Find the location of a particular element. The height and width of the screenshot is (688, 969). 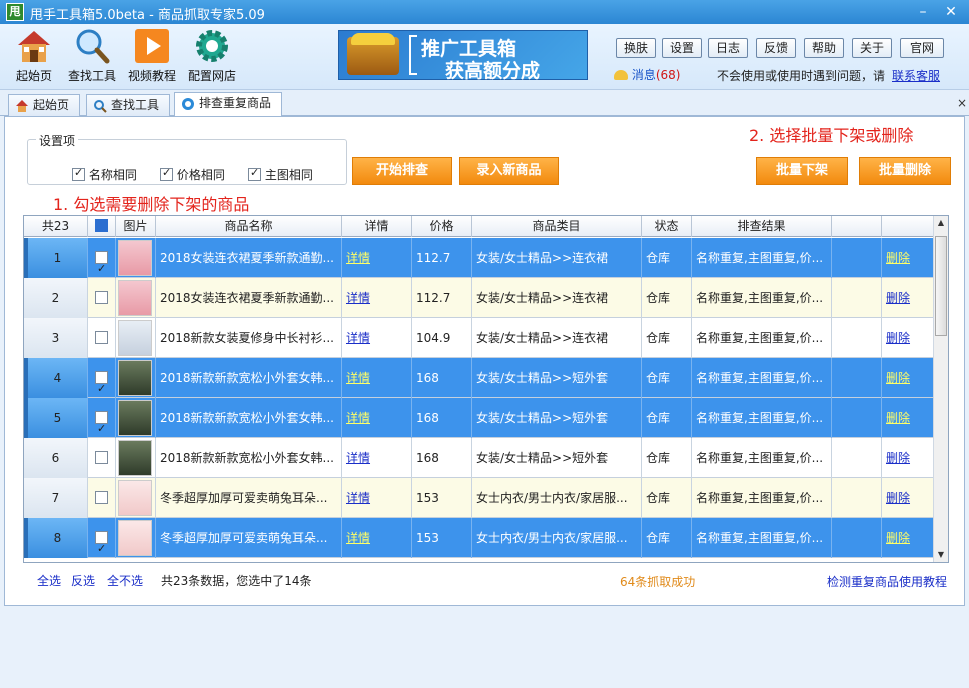

contact-support-link: 联系客服 is located at coordinates (916, 75).